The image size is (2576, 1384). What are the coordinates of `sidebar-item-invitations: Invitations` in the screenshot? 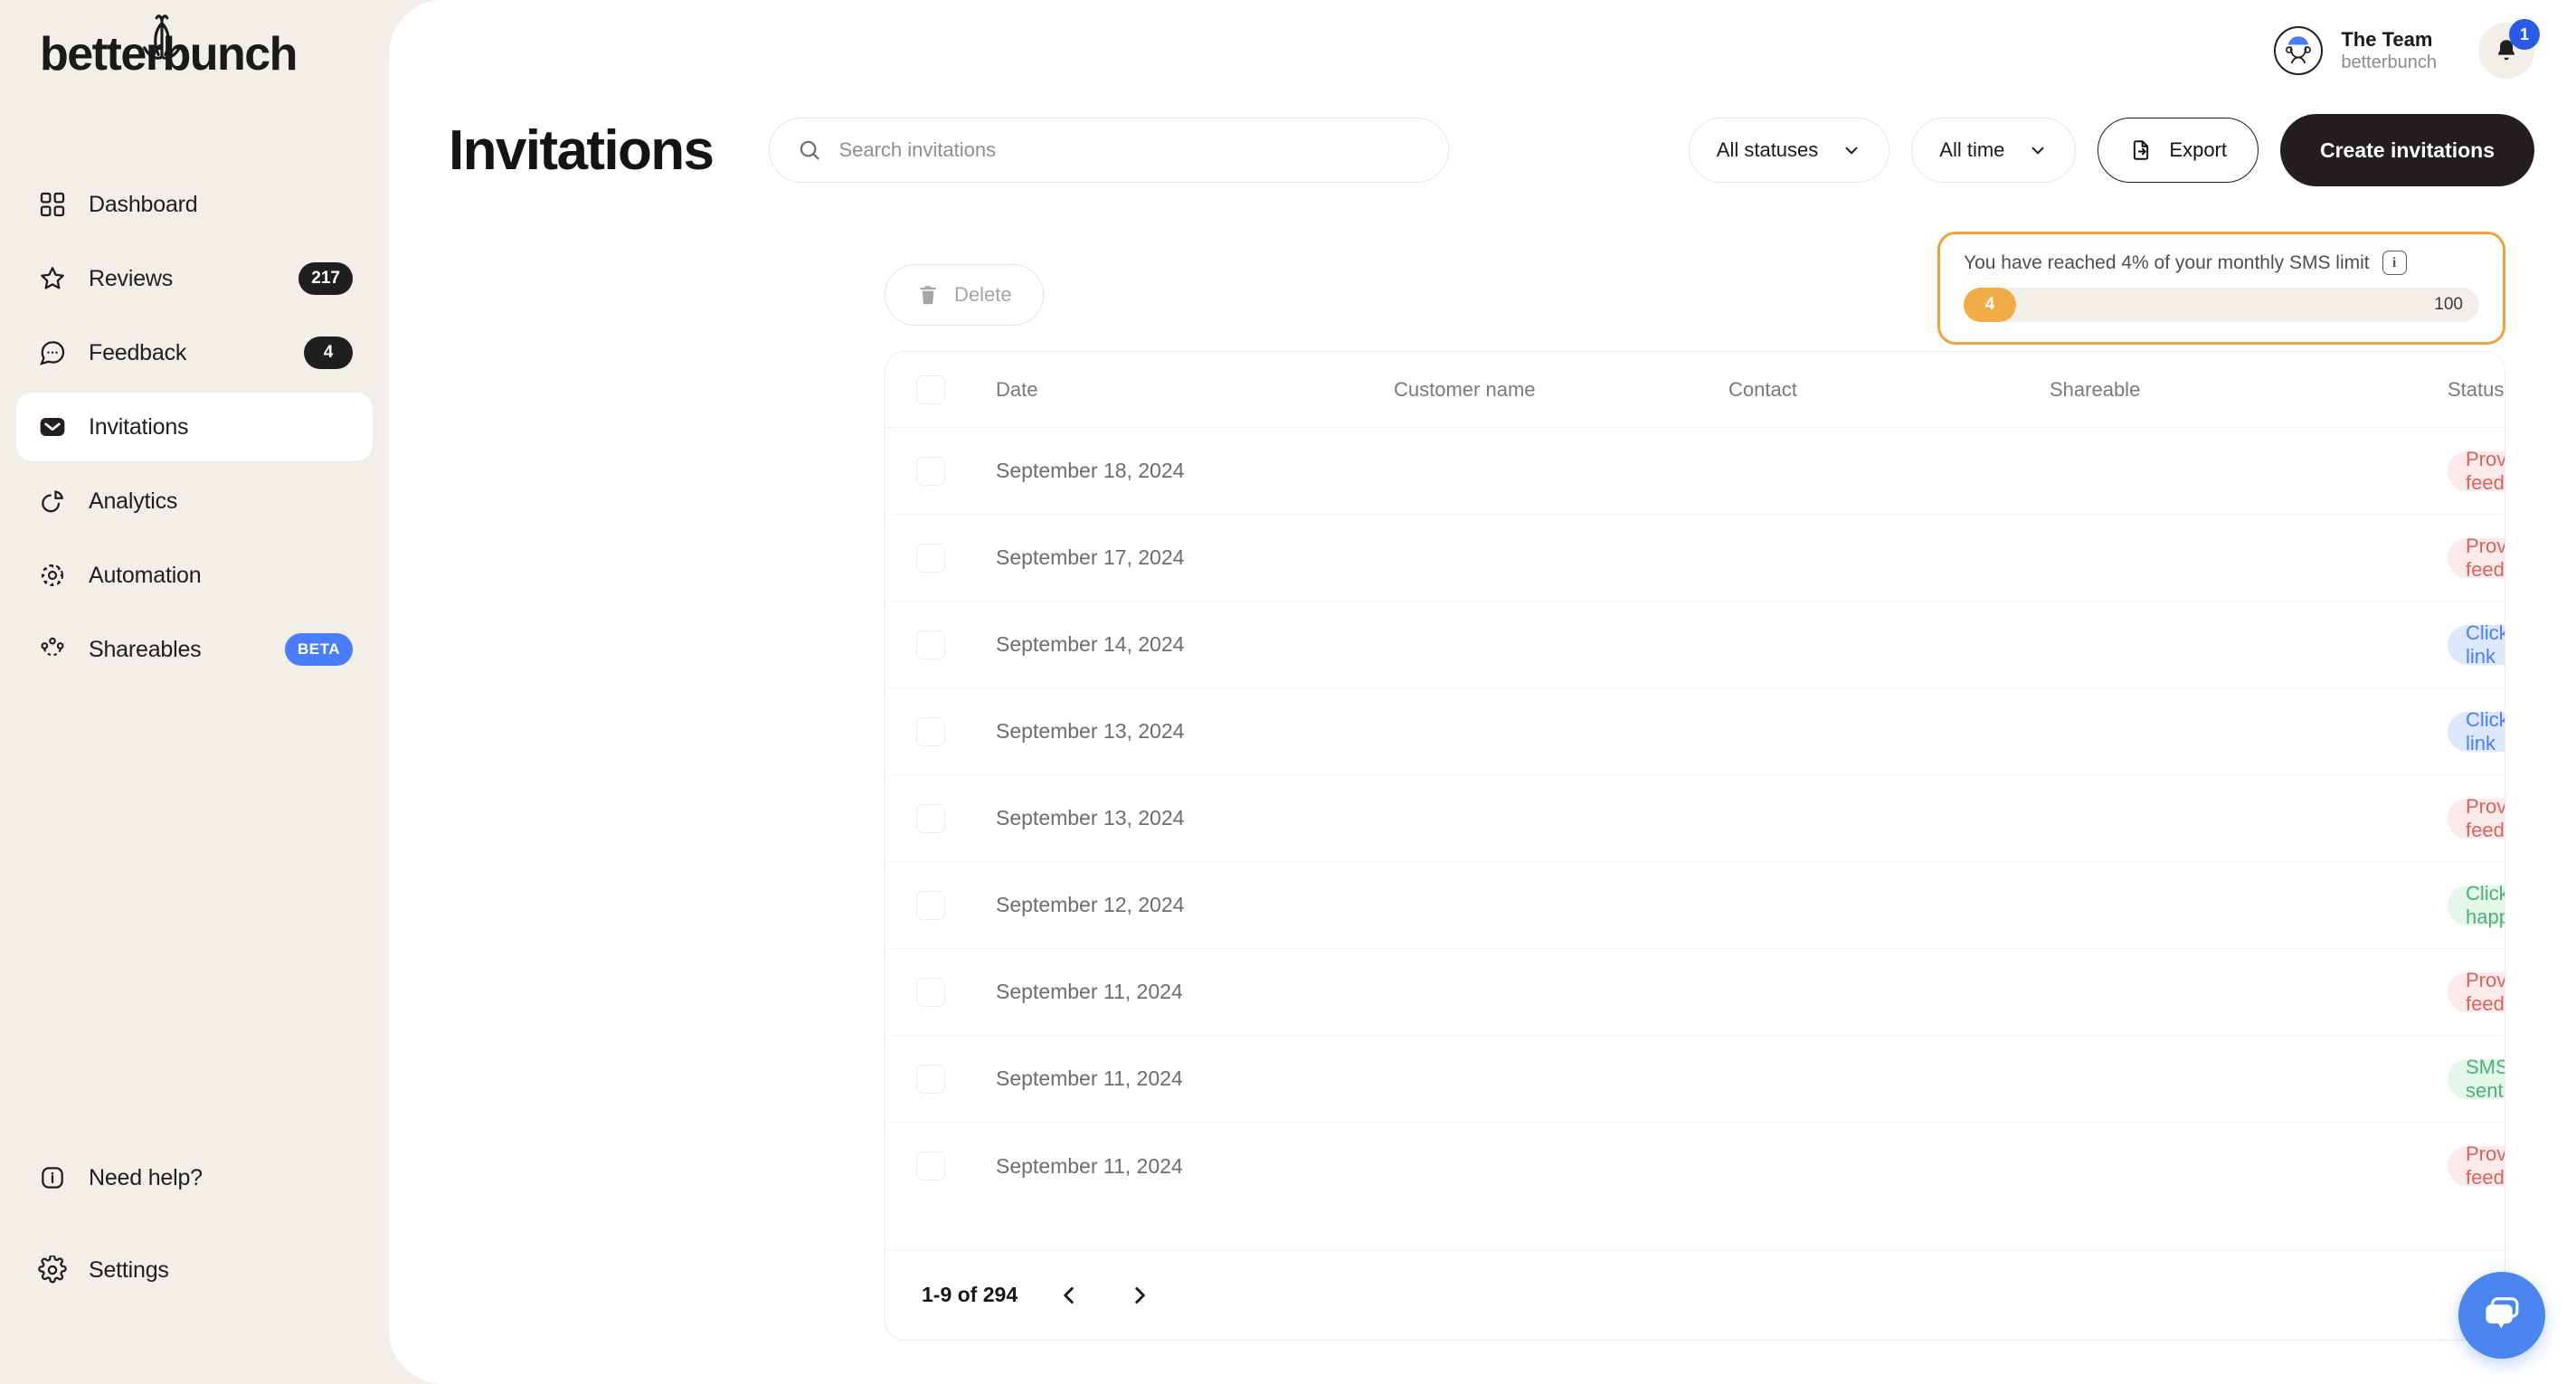 It's located at (194, 427).